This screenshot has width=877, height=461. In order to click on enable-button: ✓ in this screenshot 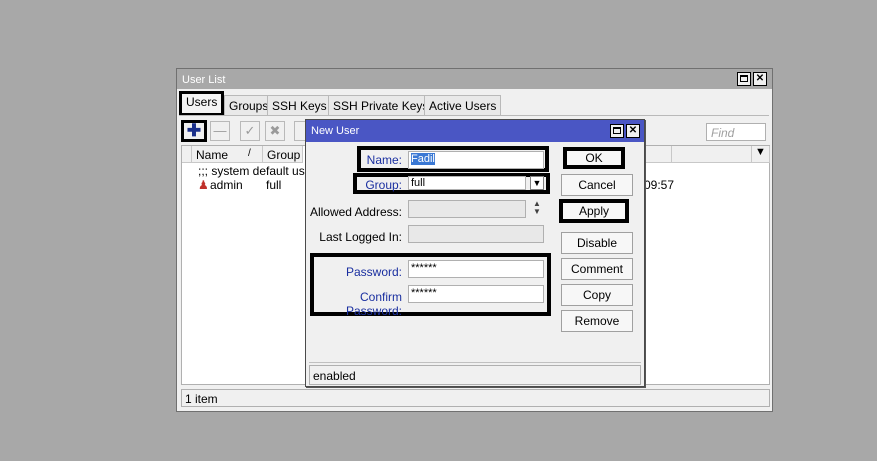, I will do `click(250, 131)`.